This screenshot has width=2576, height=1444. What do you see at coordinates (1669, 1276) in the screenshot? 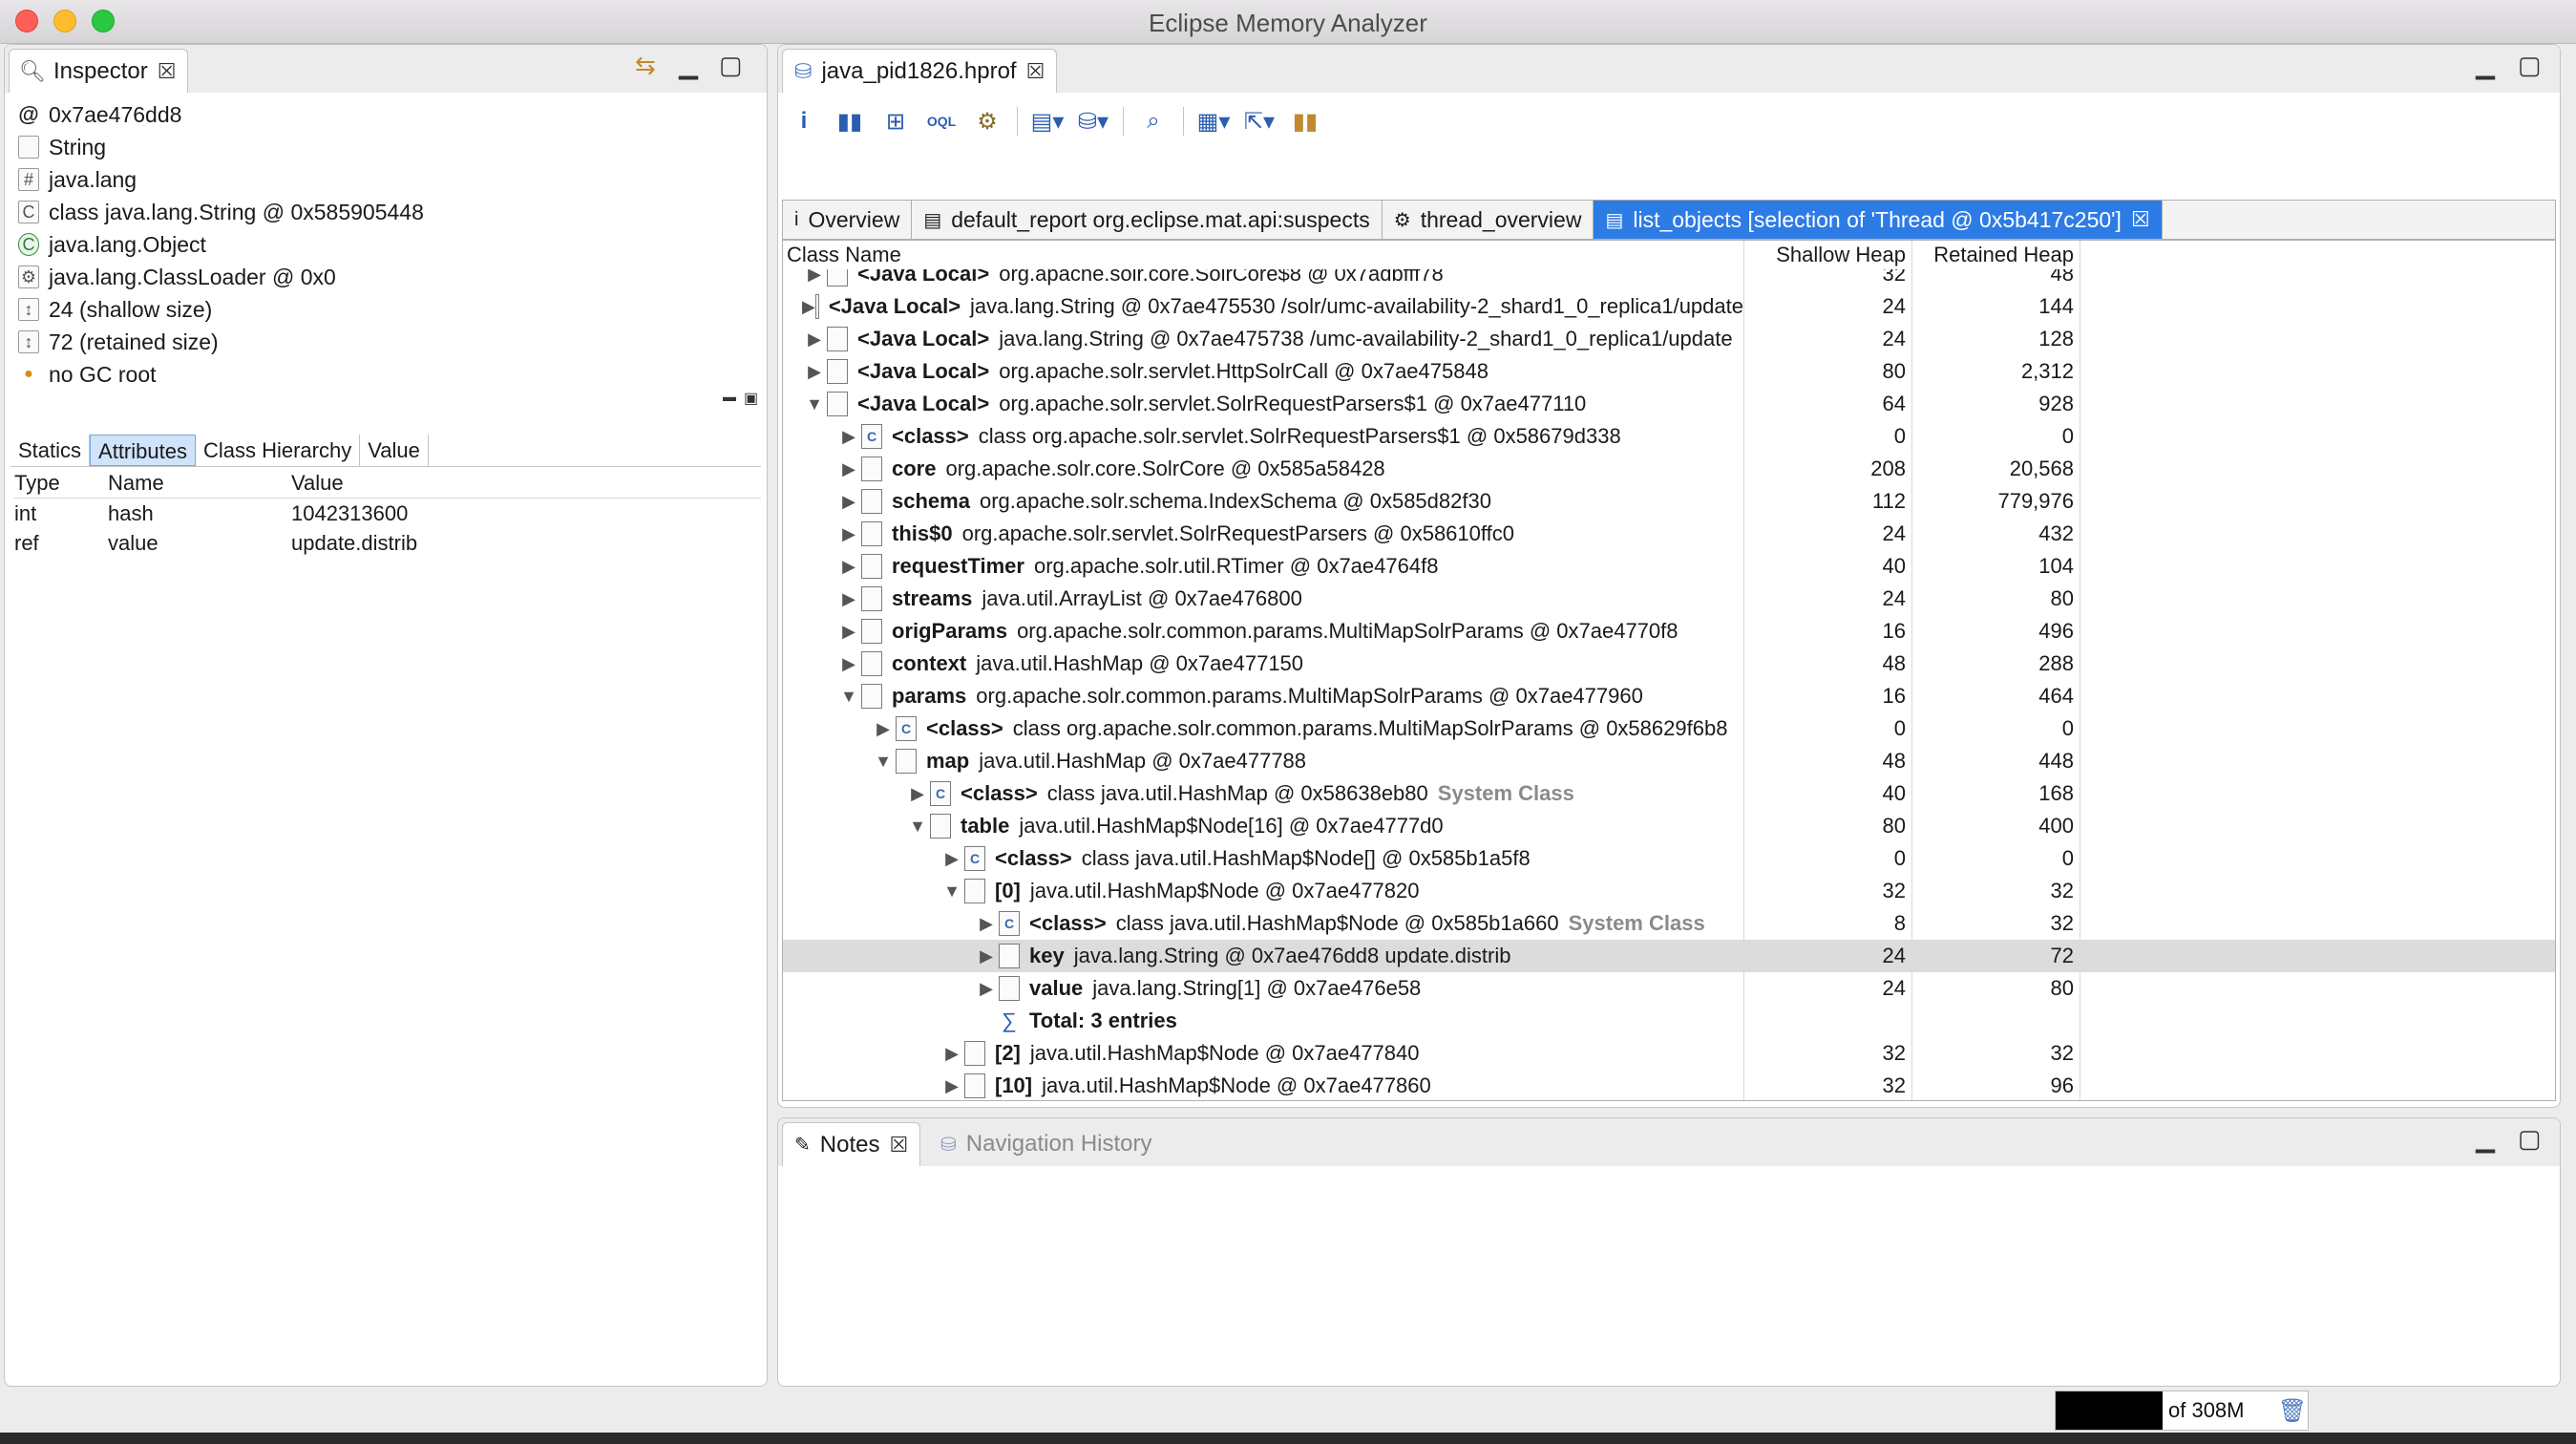
I see `notes-editor` at bounding box center [1669, 1276].